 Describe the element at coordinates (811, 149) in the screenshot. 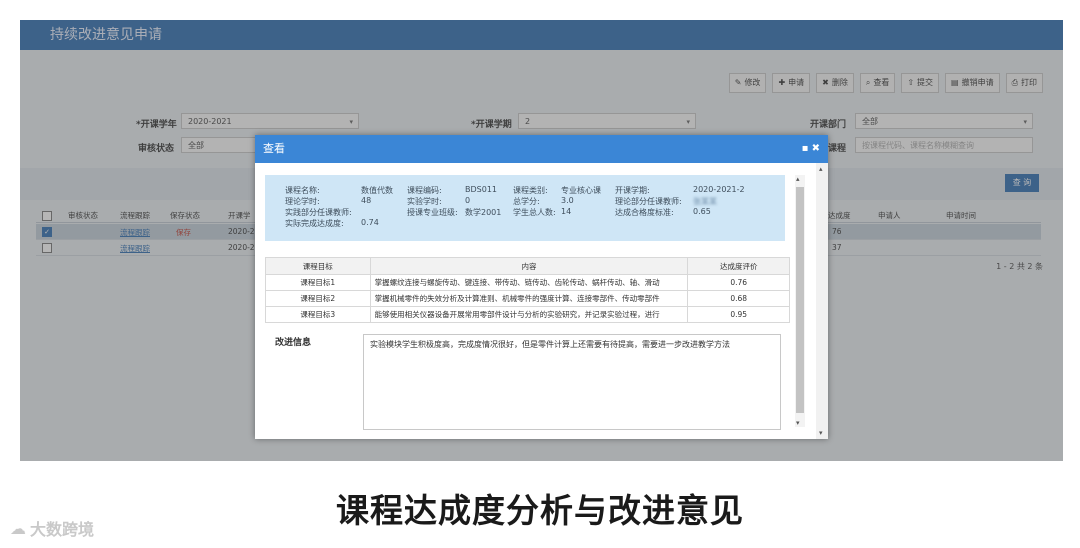

I see `dialog-window-controls: ▪ ✖` at that location.